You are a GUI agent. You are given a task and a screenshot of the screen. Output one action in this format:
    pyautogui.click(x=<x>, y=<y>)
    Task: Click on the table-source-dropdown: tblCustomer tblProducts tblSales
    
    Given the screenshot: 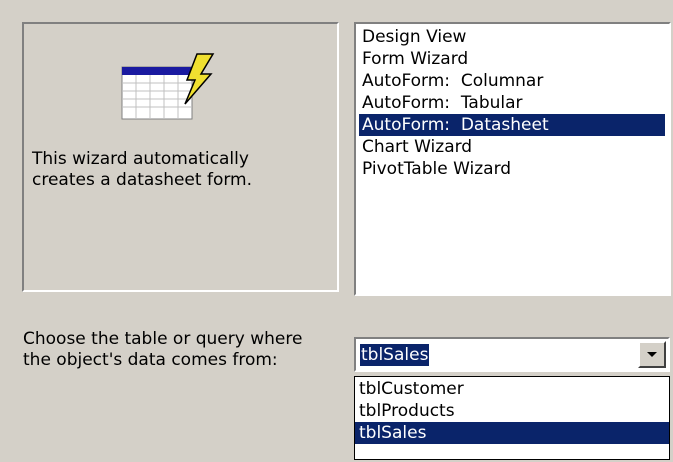 What is the action you would take?
    pyautogui.click(x=512, y=418)
    